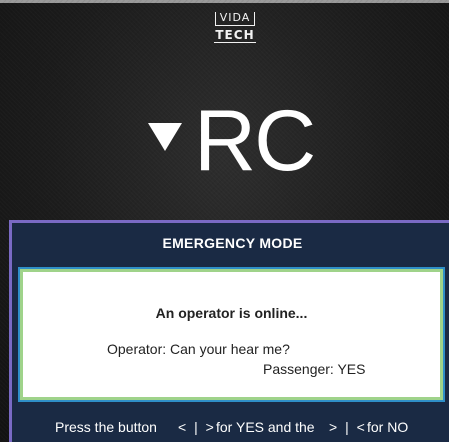 This screenshot has width=449, height=442. I want to click on instruction-no-text: for NO, so click(388, 427).